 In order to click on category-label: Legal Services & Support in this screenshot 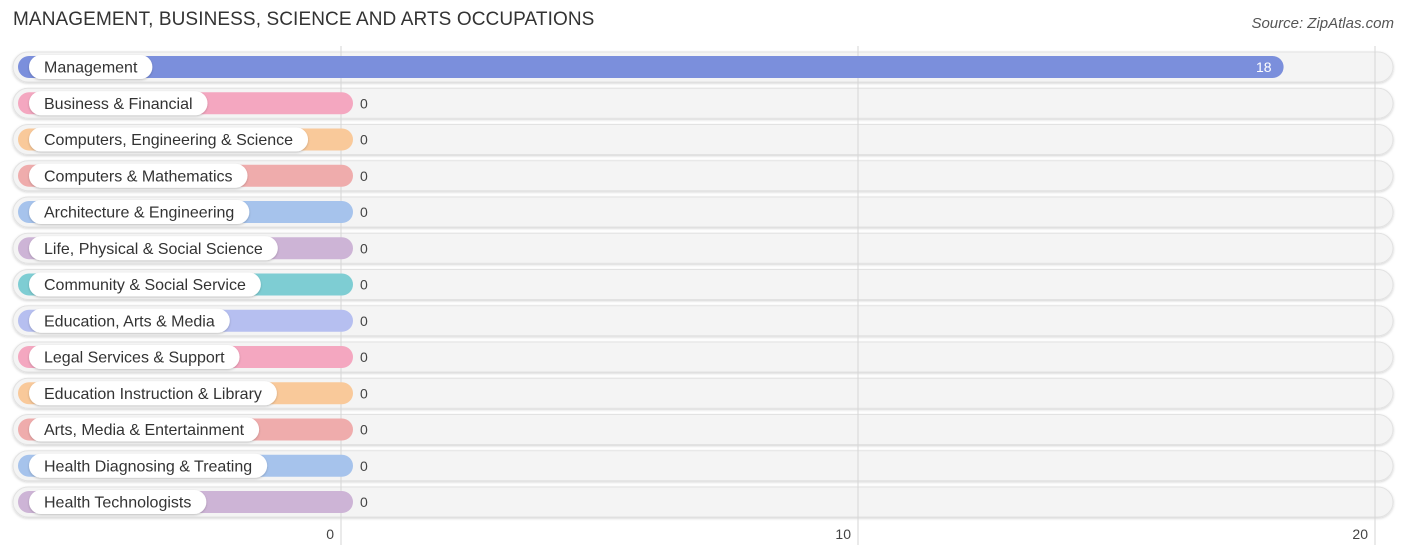, I will do `click(134, 358)`.